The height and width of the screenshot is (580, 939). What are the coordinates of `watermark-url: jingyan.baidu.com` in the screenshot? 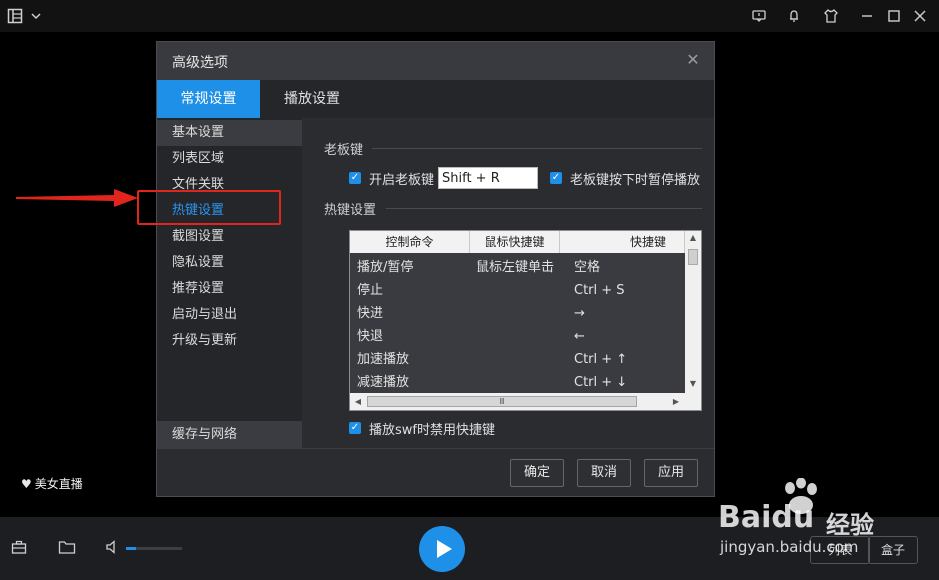 It's located at (789, 547).